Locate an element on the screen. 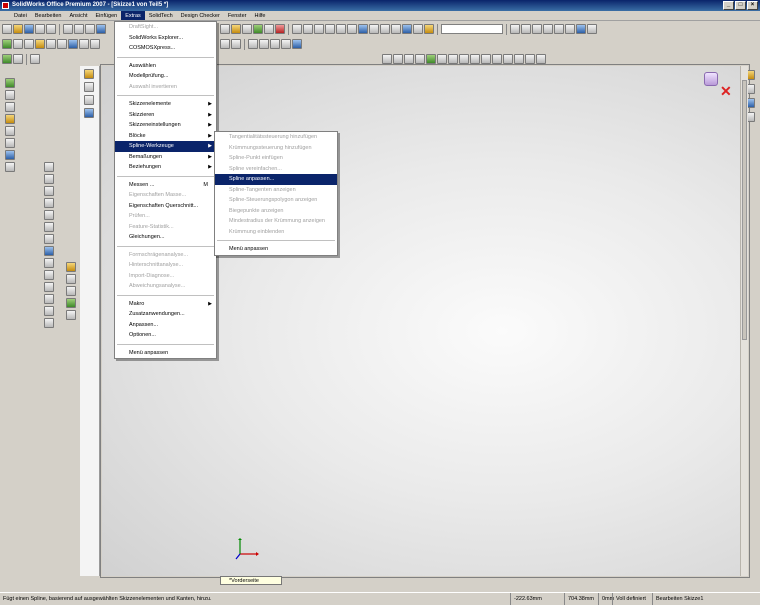 The width and height of the screenshot is (760, 605). back-view-icon is located at coordinates (526, 29).